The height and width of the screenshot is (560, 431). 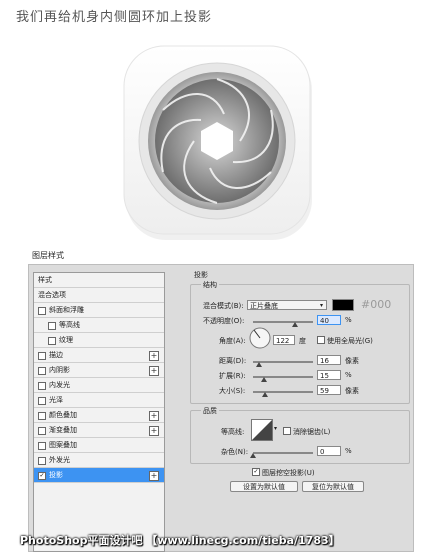 I want to click on size-unit: 像素, so click(x=352, y=391).